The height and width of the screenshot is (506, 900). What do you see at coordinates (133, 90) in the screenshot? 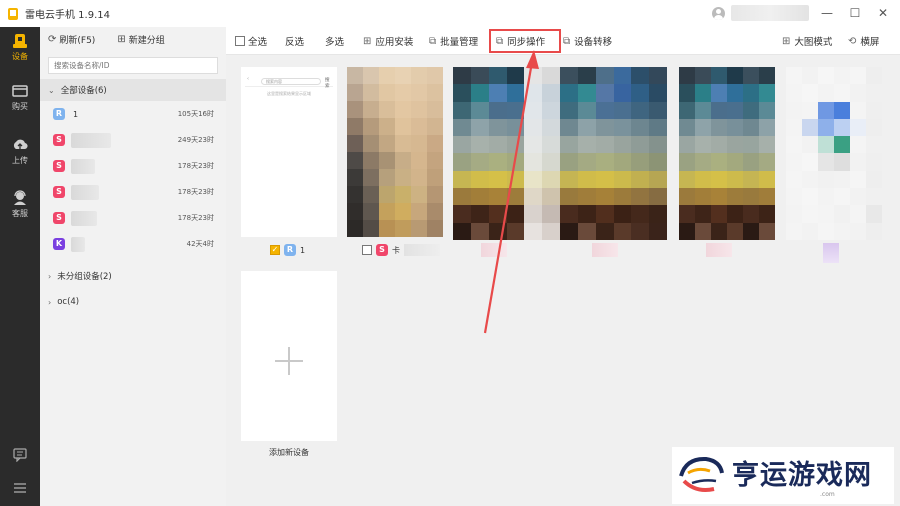
I see `group-all-devices: ⌄ 全部设备(6)` at bounding box center [133, 90].